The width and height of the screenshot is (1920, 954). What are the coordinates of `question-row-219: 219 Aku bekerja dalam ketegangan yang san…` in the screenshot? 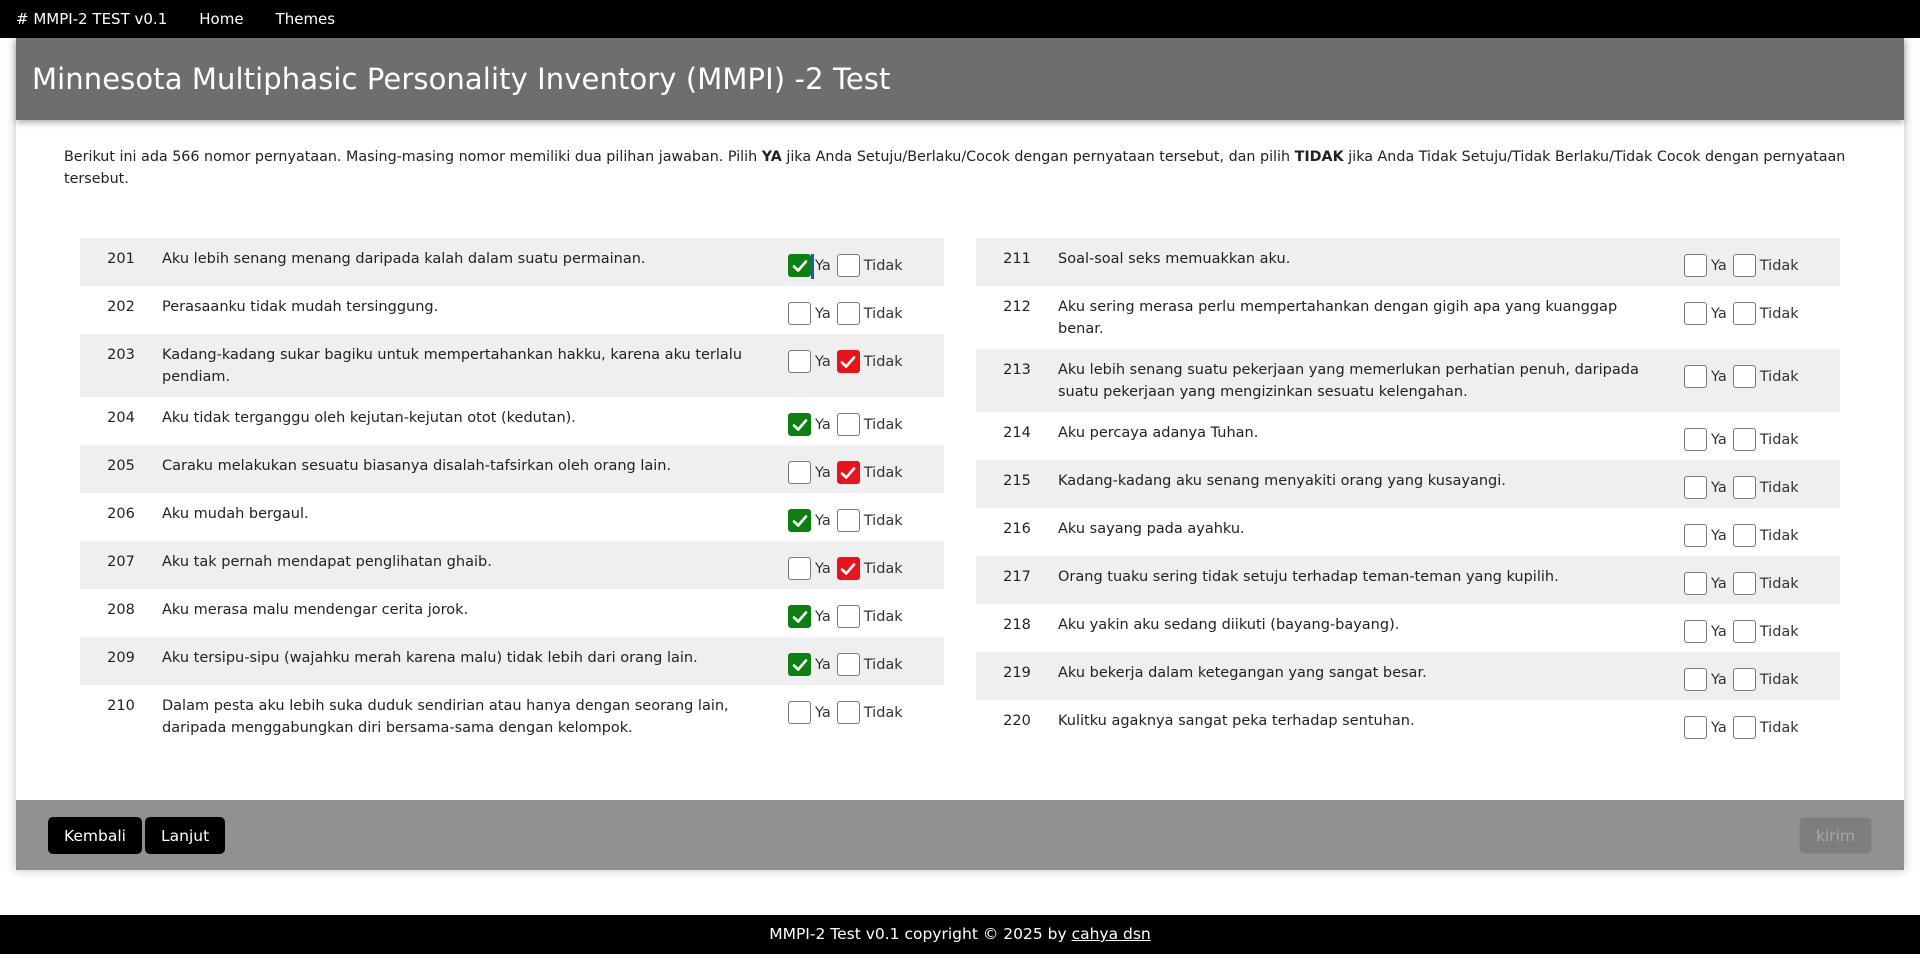 It's located at (1408, 676).